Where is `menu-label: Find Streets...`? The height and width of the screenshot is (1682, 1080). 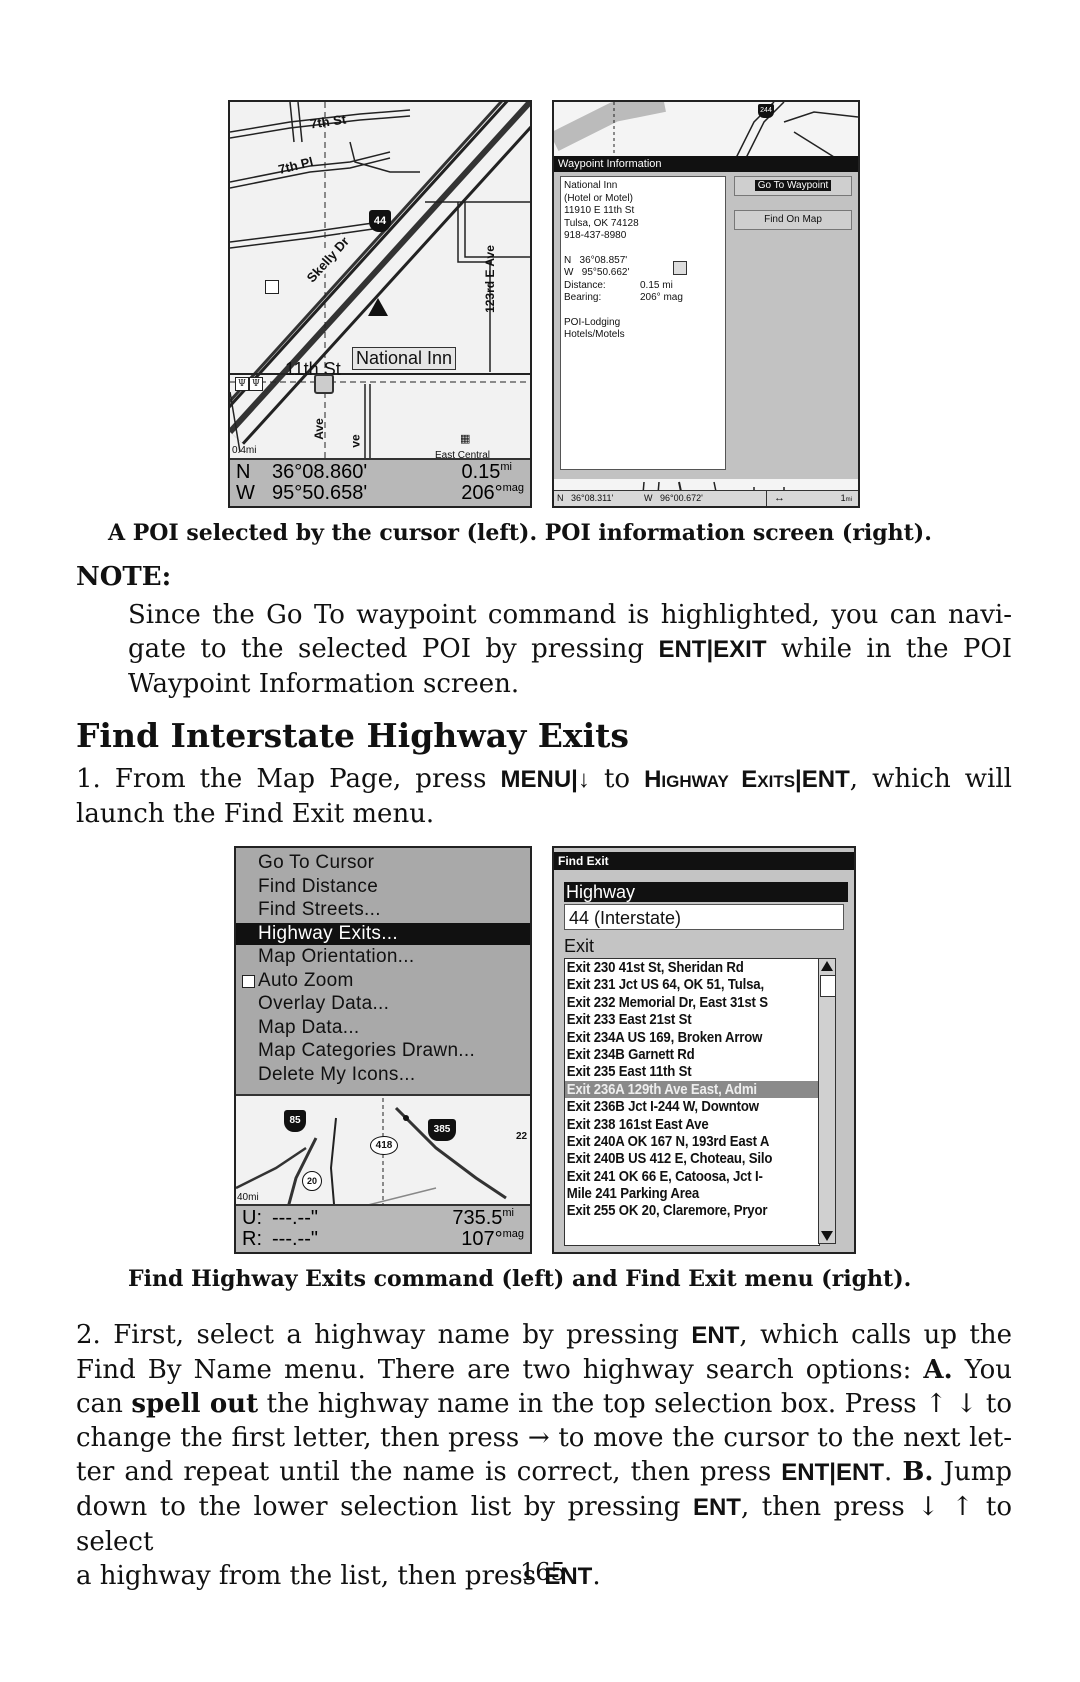
menu-label: Find Streets... is located at coordinates (319, 909).